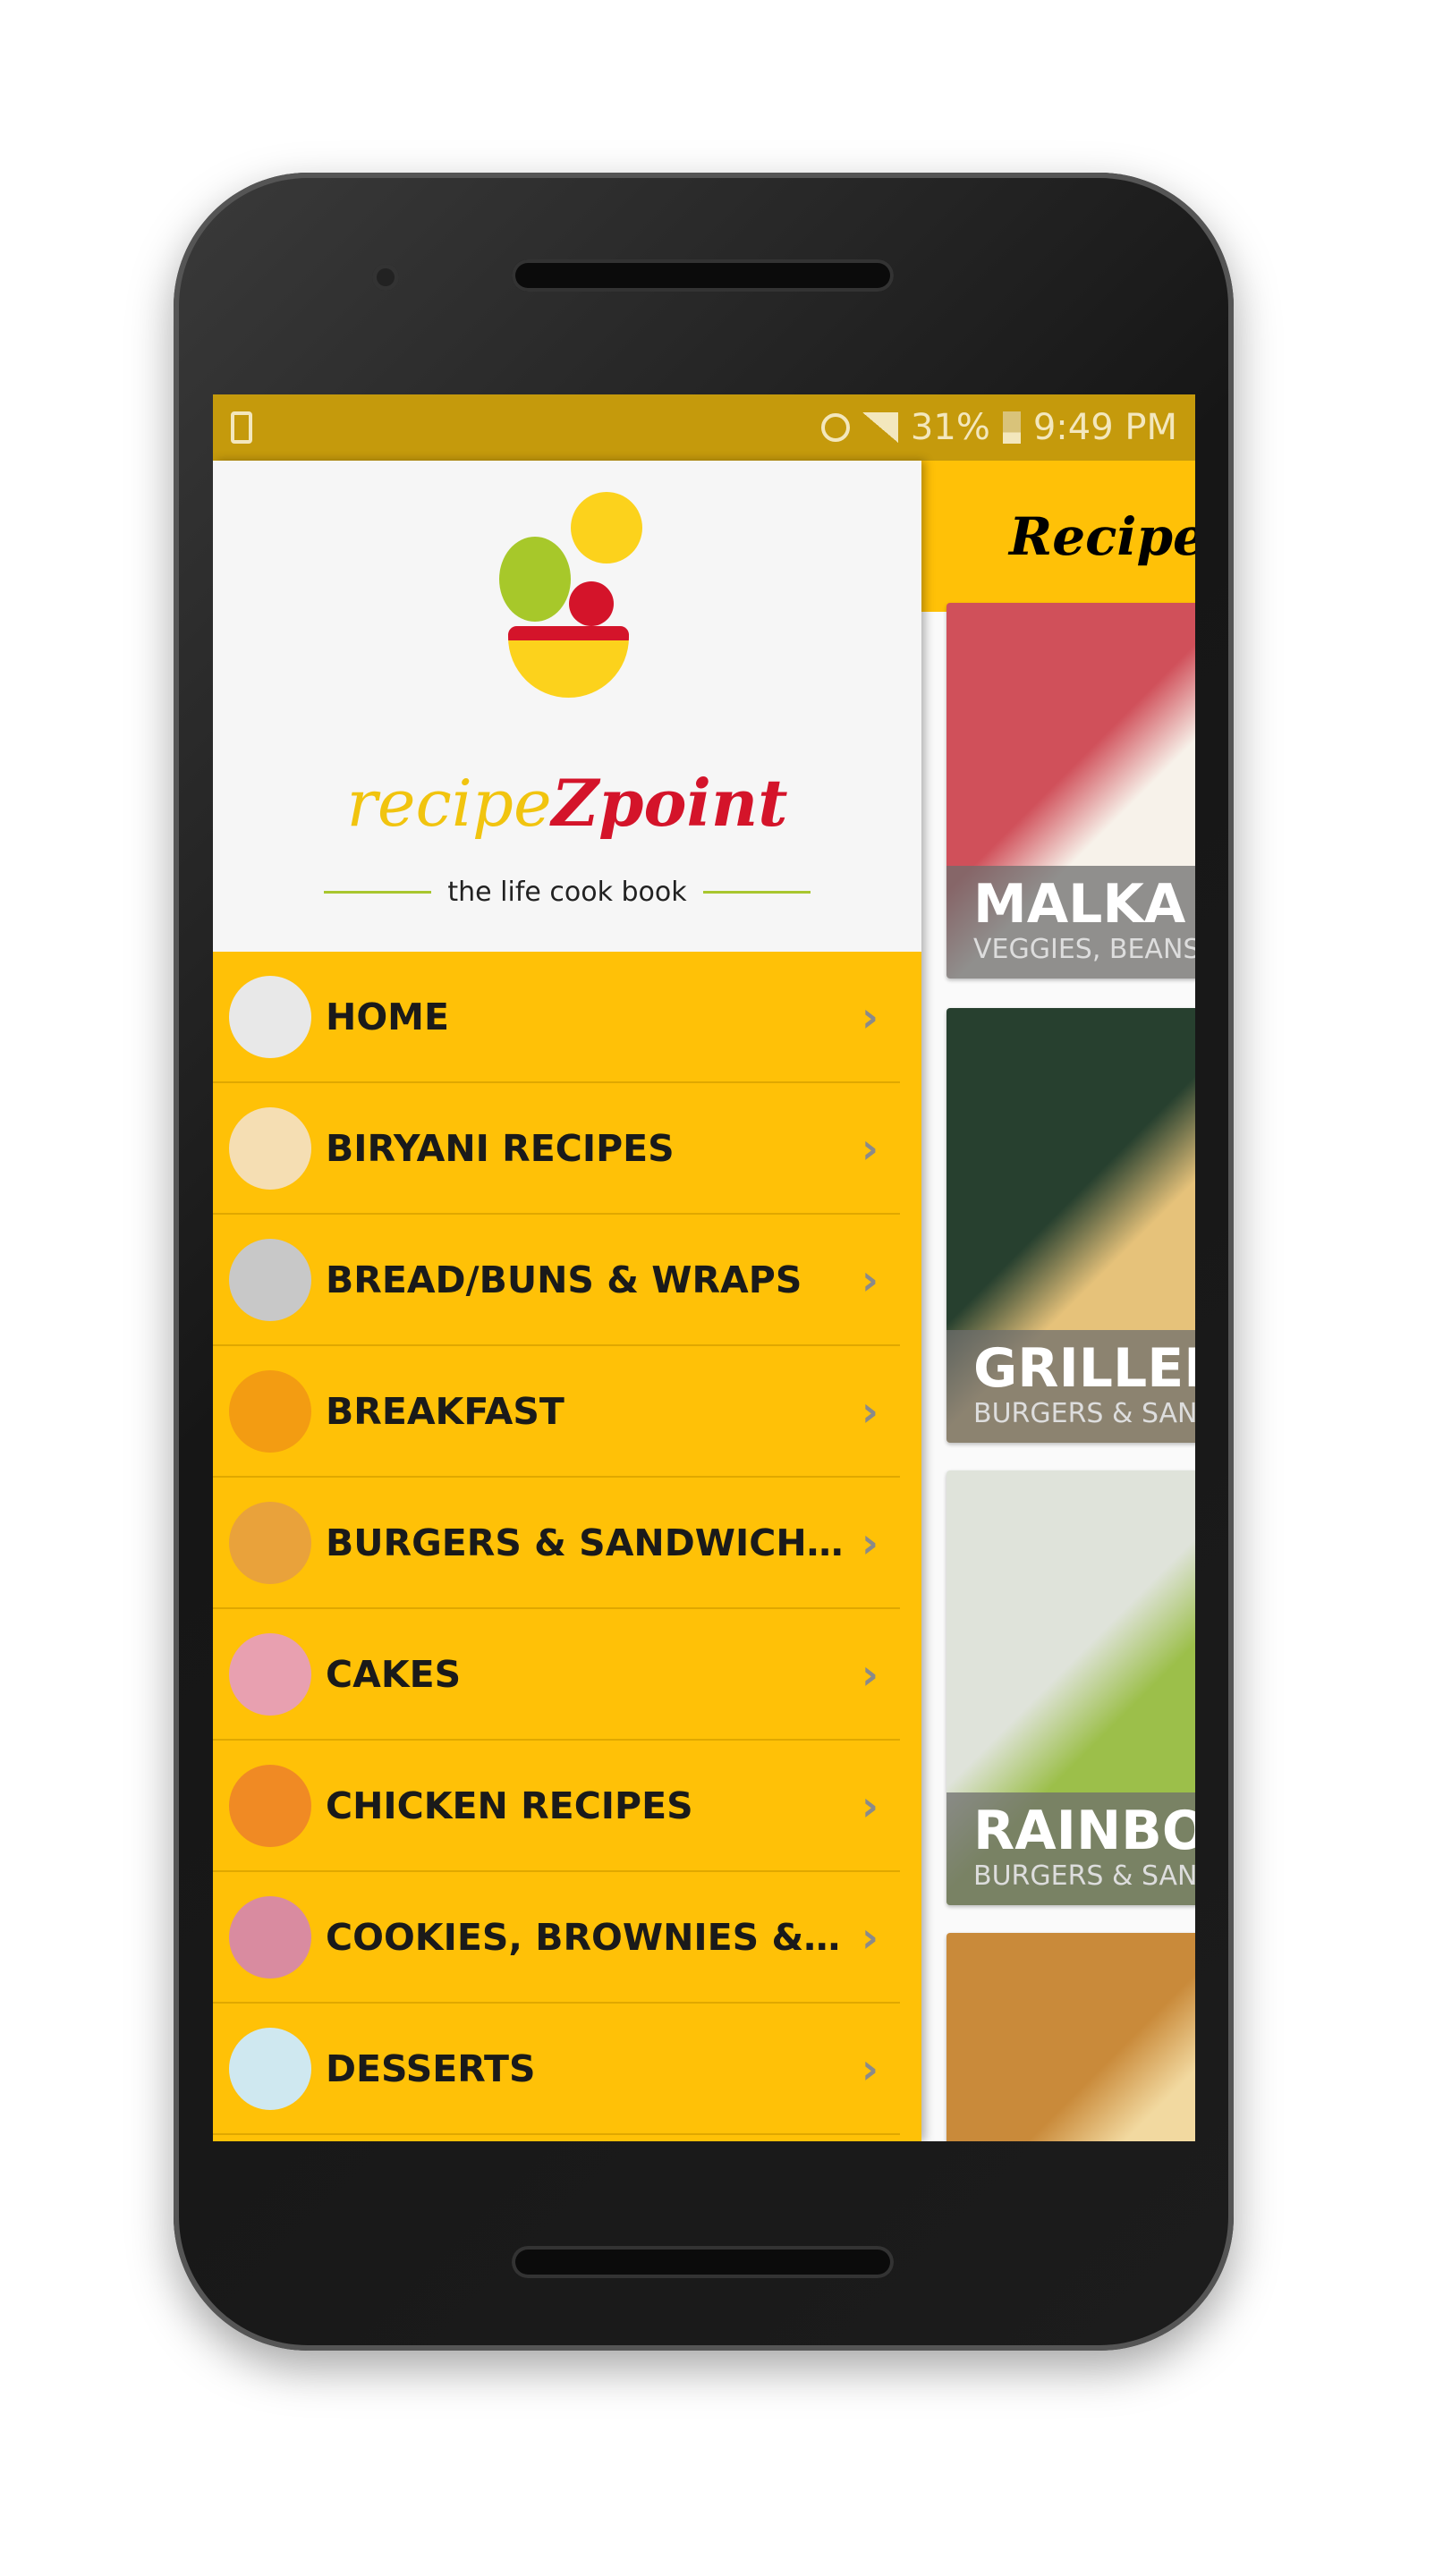  Describe the element at coordinates (445, 1411) in the screenshot. I see `drawer-item-label: BREAKFAST` at that location.